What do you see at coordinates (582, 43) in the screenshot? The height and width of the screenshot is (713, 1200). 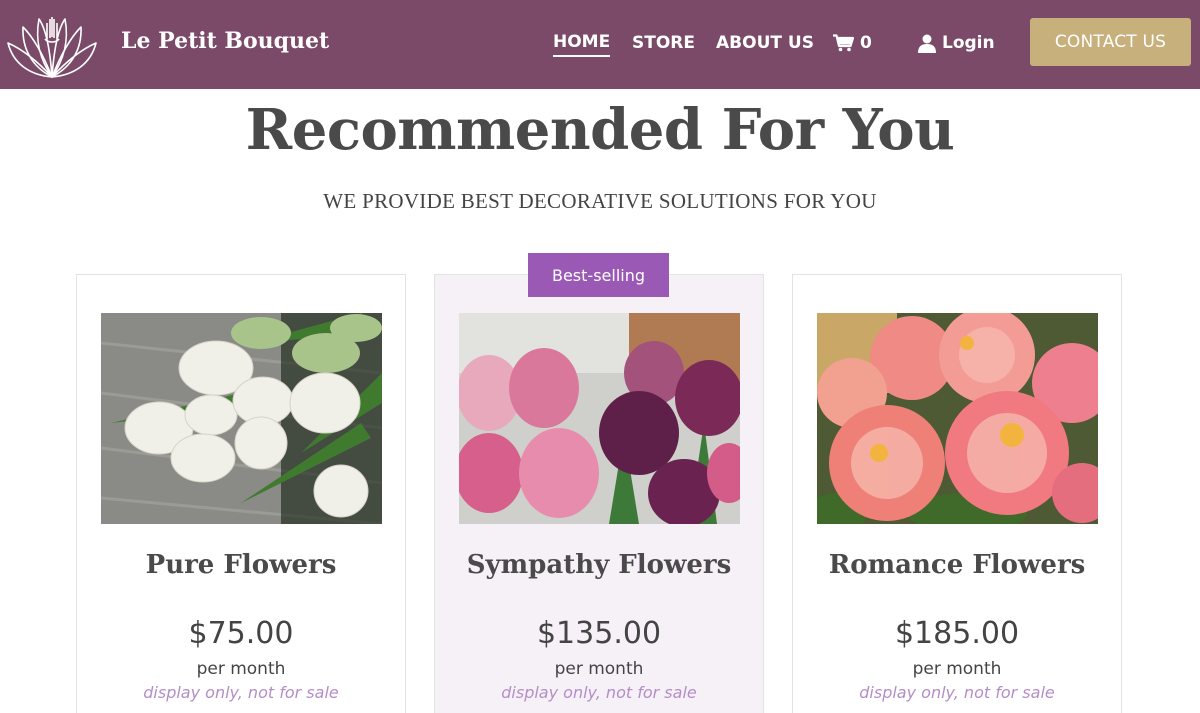 I see `nav-home-link: HOME` at bounding box center [582, 43].